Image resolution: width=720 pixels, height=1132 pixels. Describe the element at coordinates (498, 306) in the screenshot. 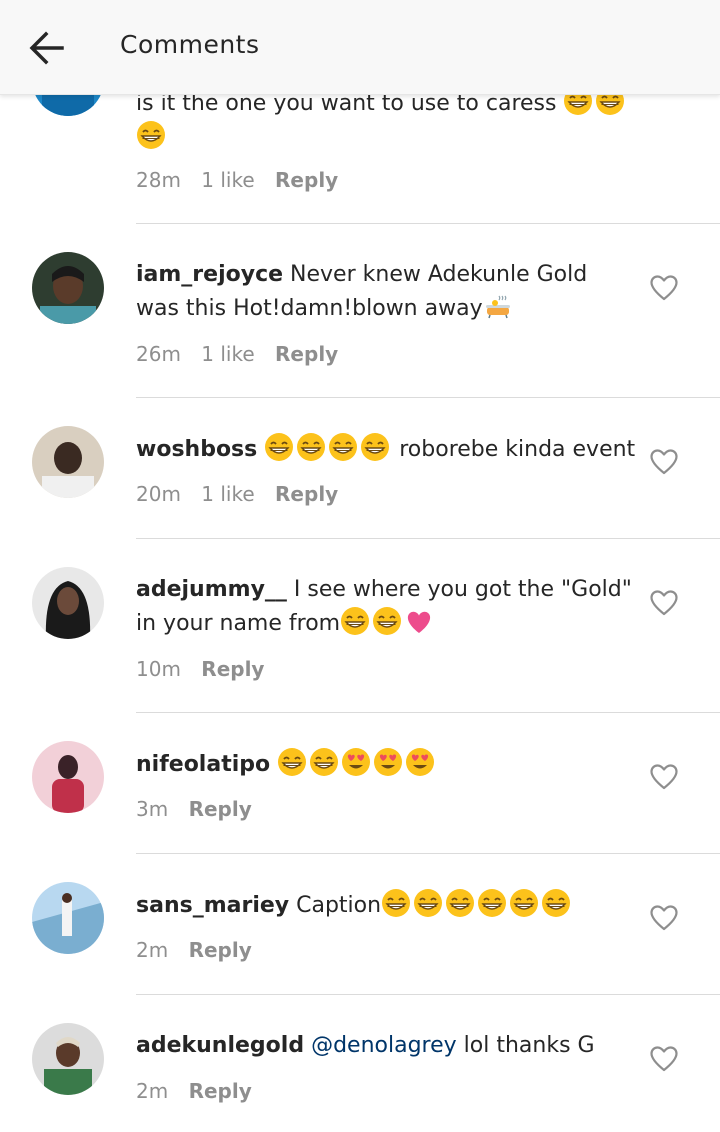

I see `bathtub-emoji-icon` at that location.